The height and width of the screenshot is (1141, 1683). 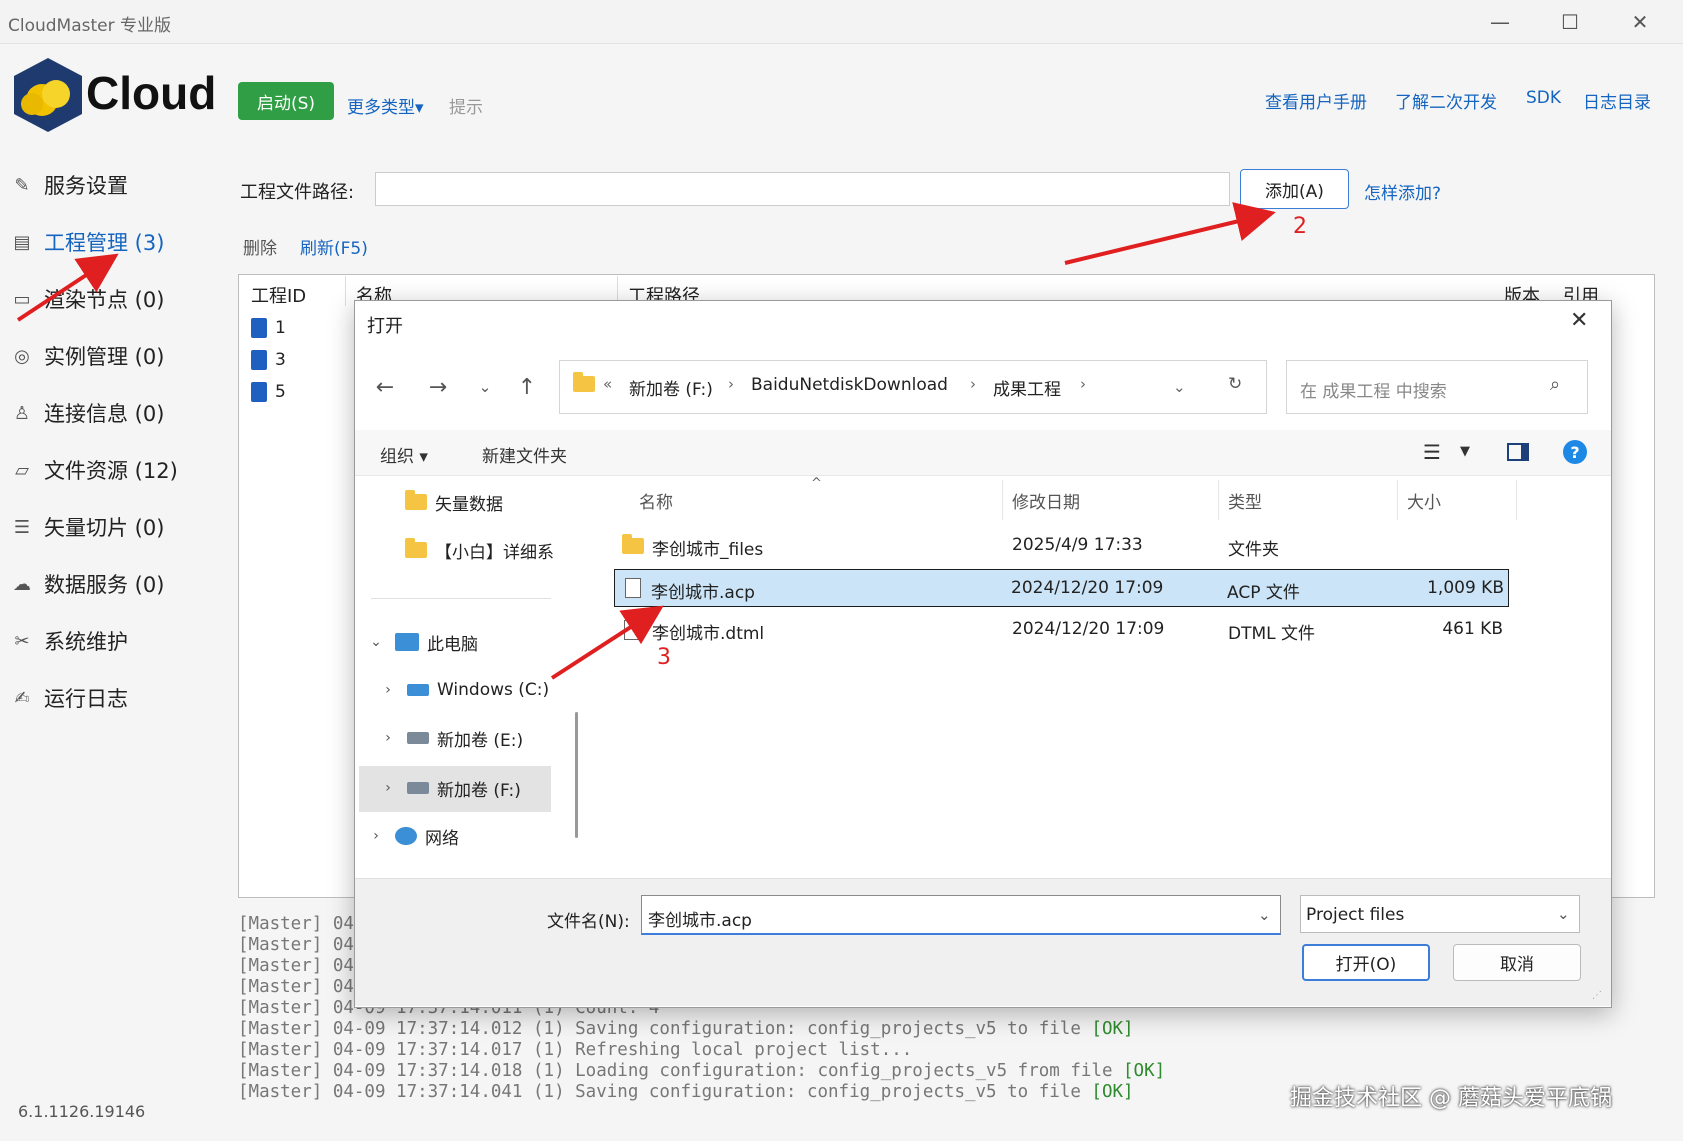 What do you see at coordinates (485, 387) in the screenshot?
I see `recent-locations-chevron-icon: ⌄` at bounding box center [485, 387].